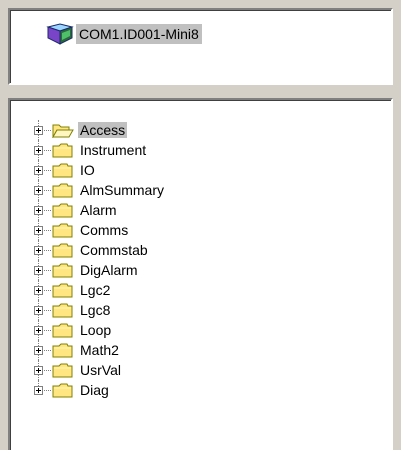  I want to click on tree-item-almsummary: AlmSummary, so click(100, 190).